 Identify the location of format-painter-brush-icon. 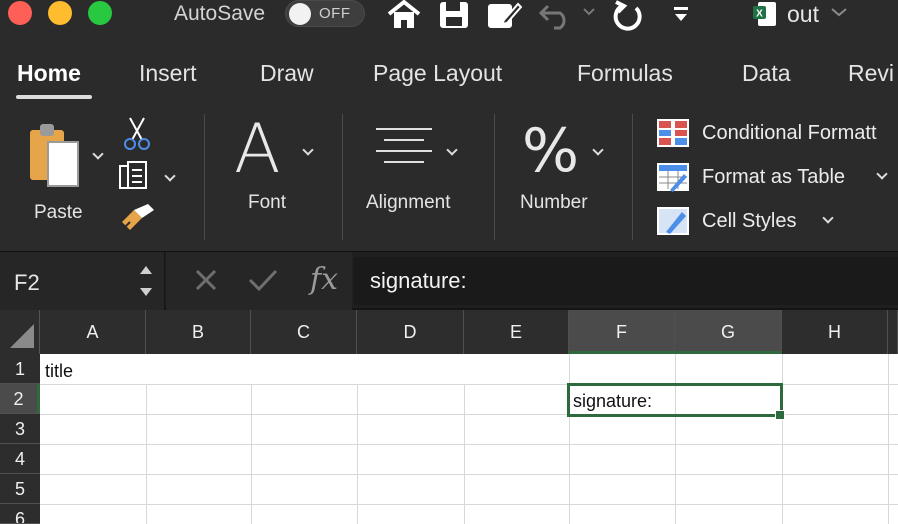
(138, 218).